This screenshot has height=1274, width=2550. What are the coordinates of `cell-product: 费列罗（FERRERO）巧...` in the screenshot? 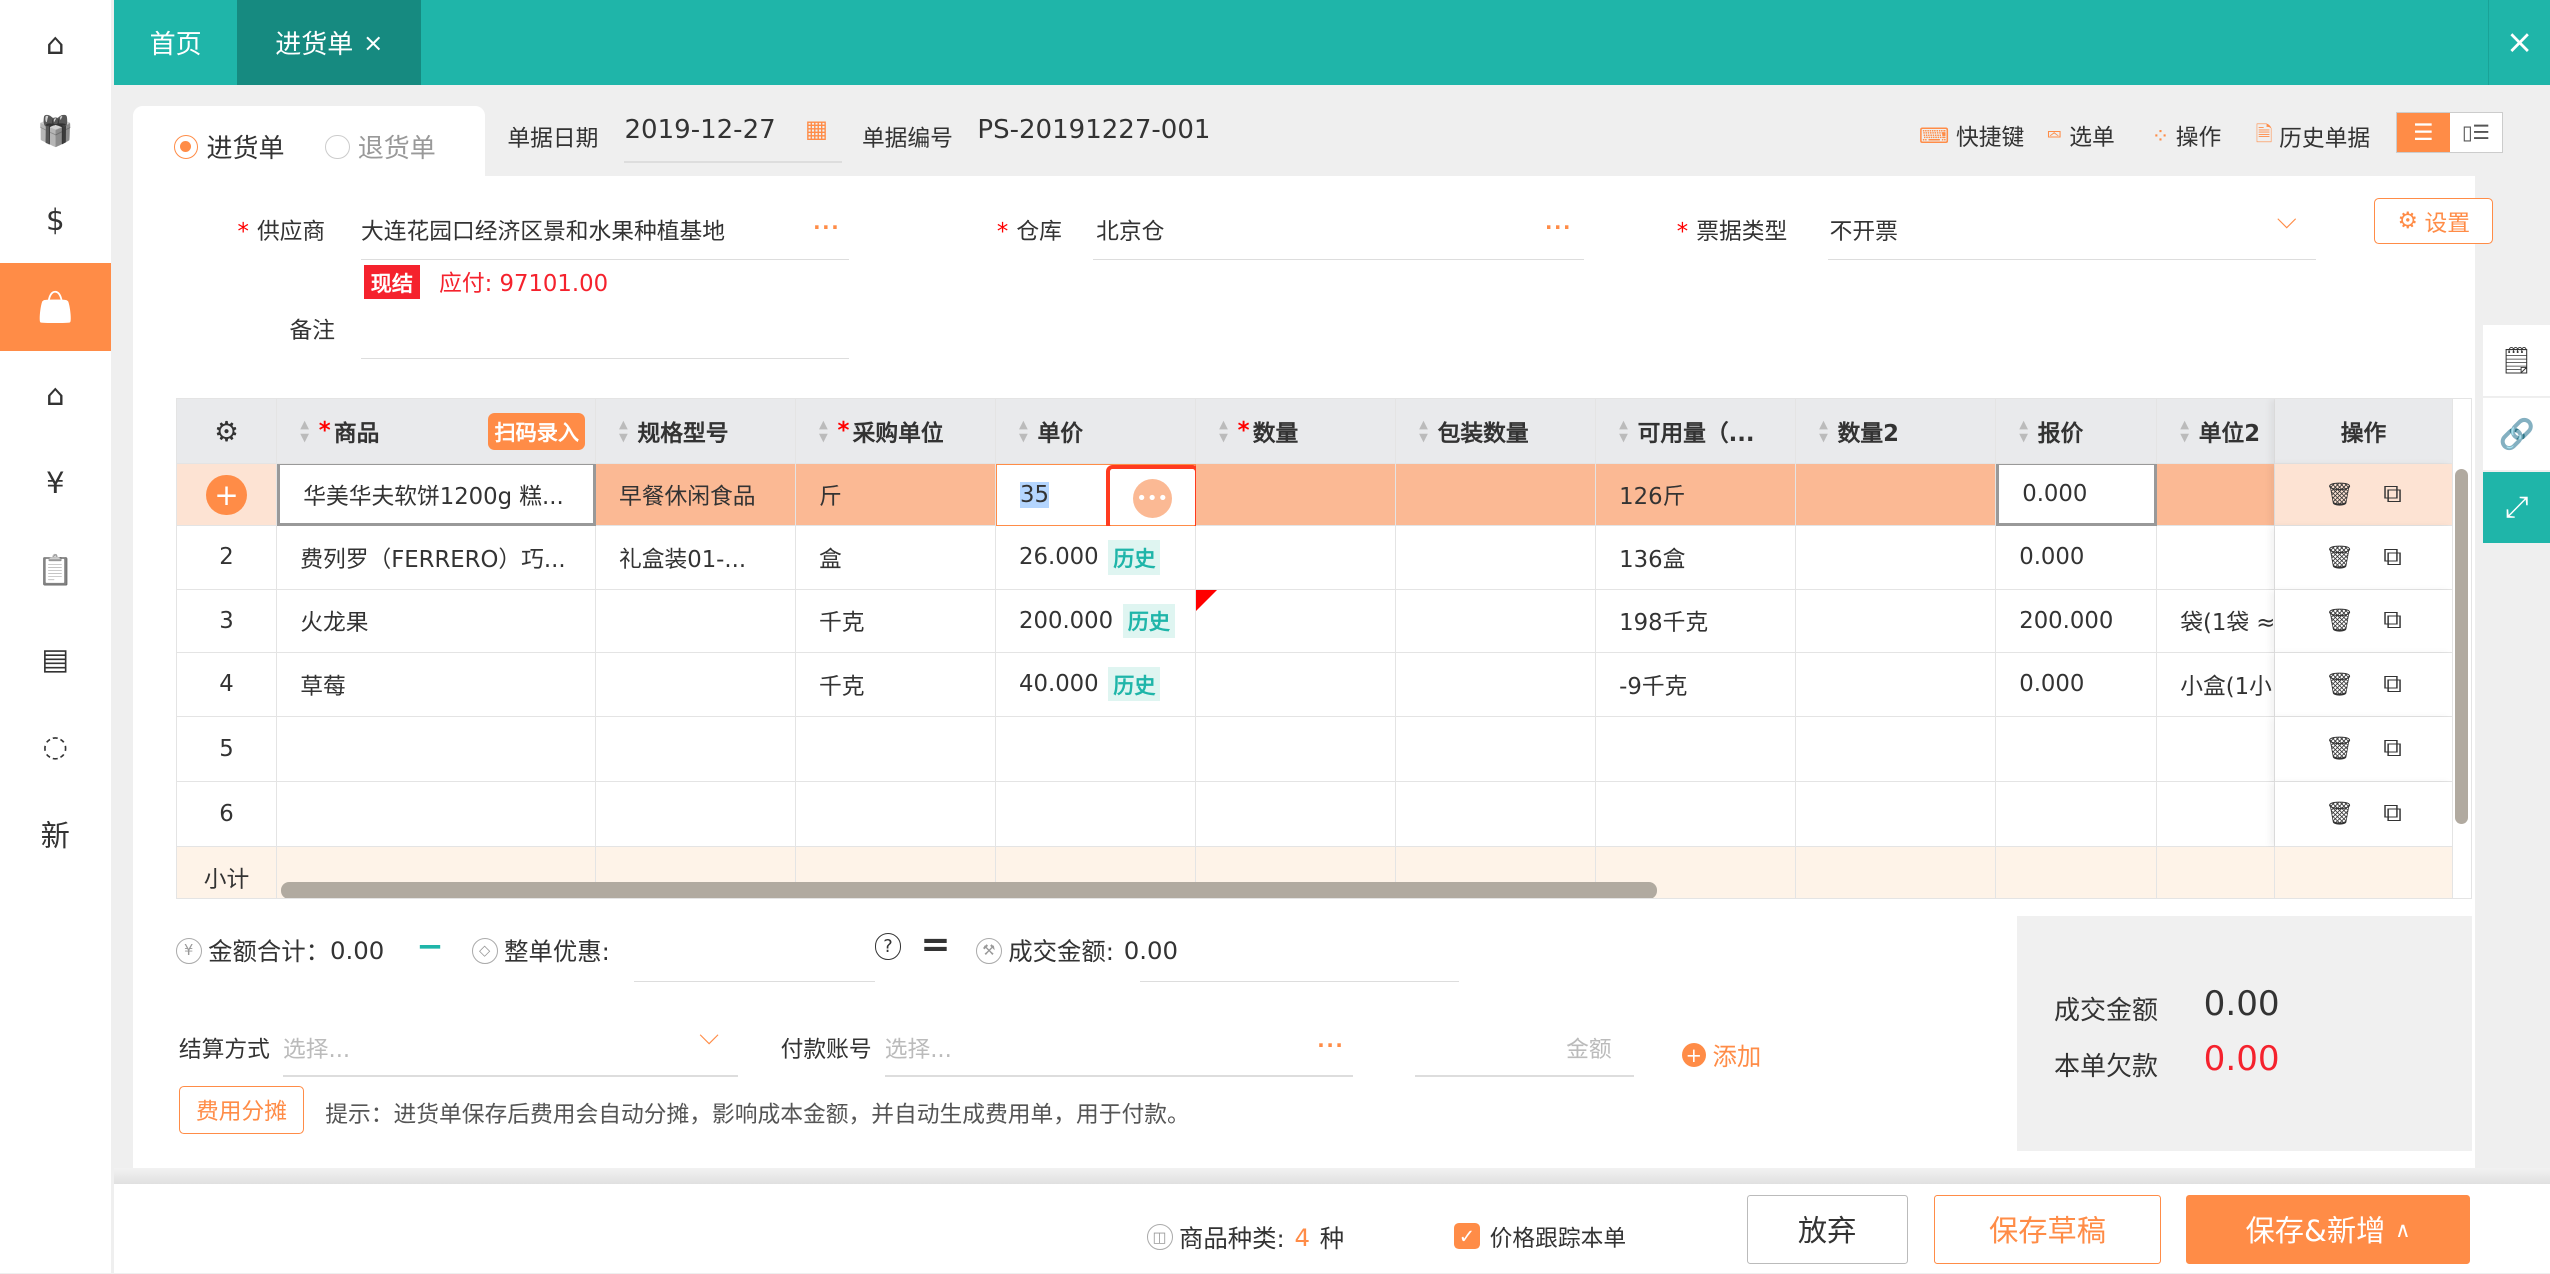 It's located at (437, 558).